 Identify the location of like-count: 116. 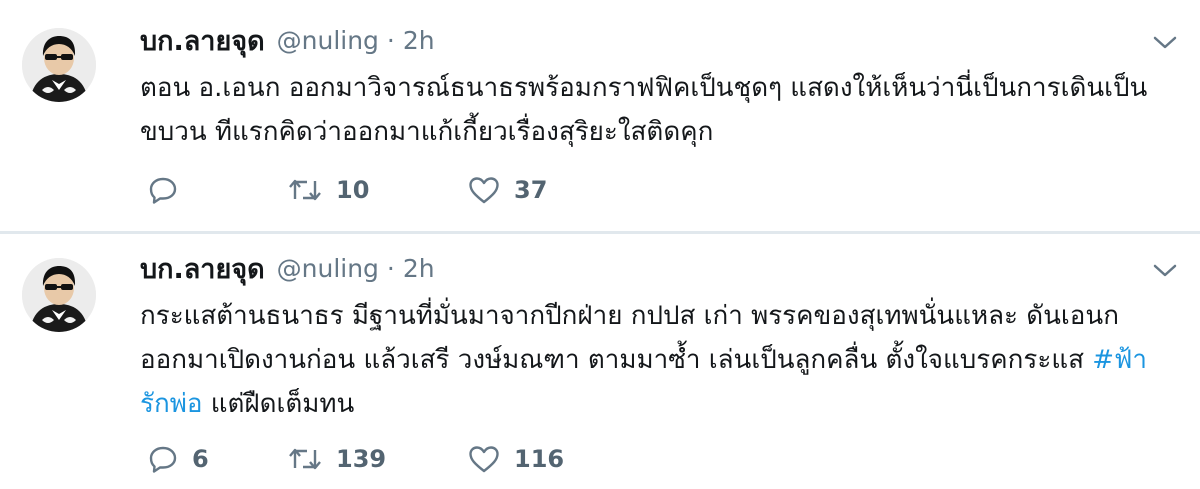
(539, 459).